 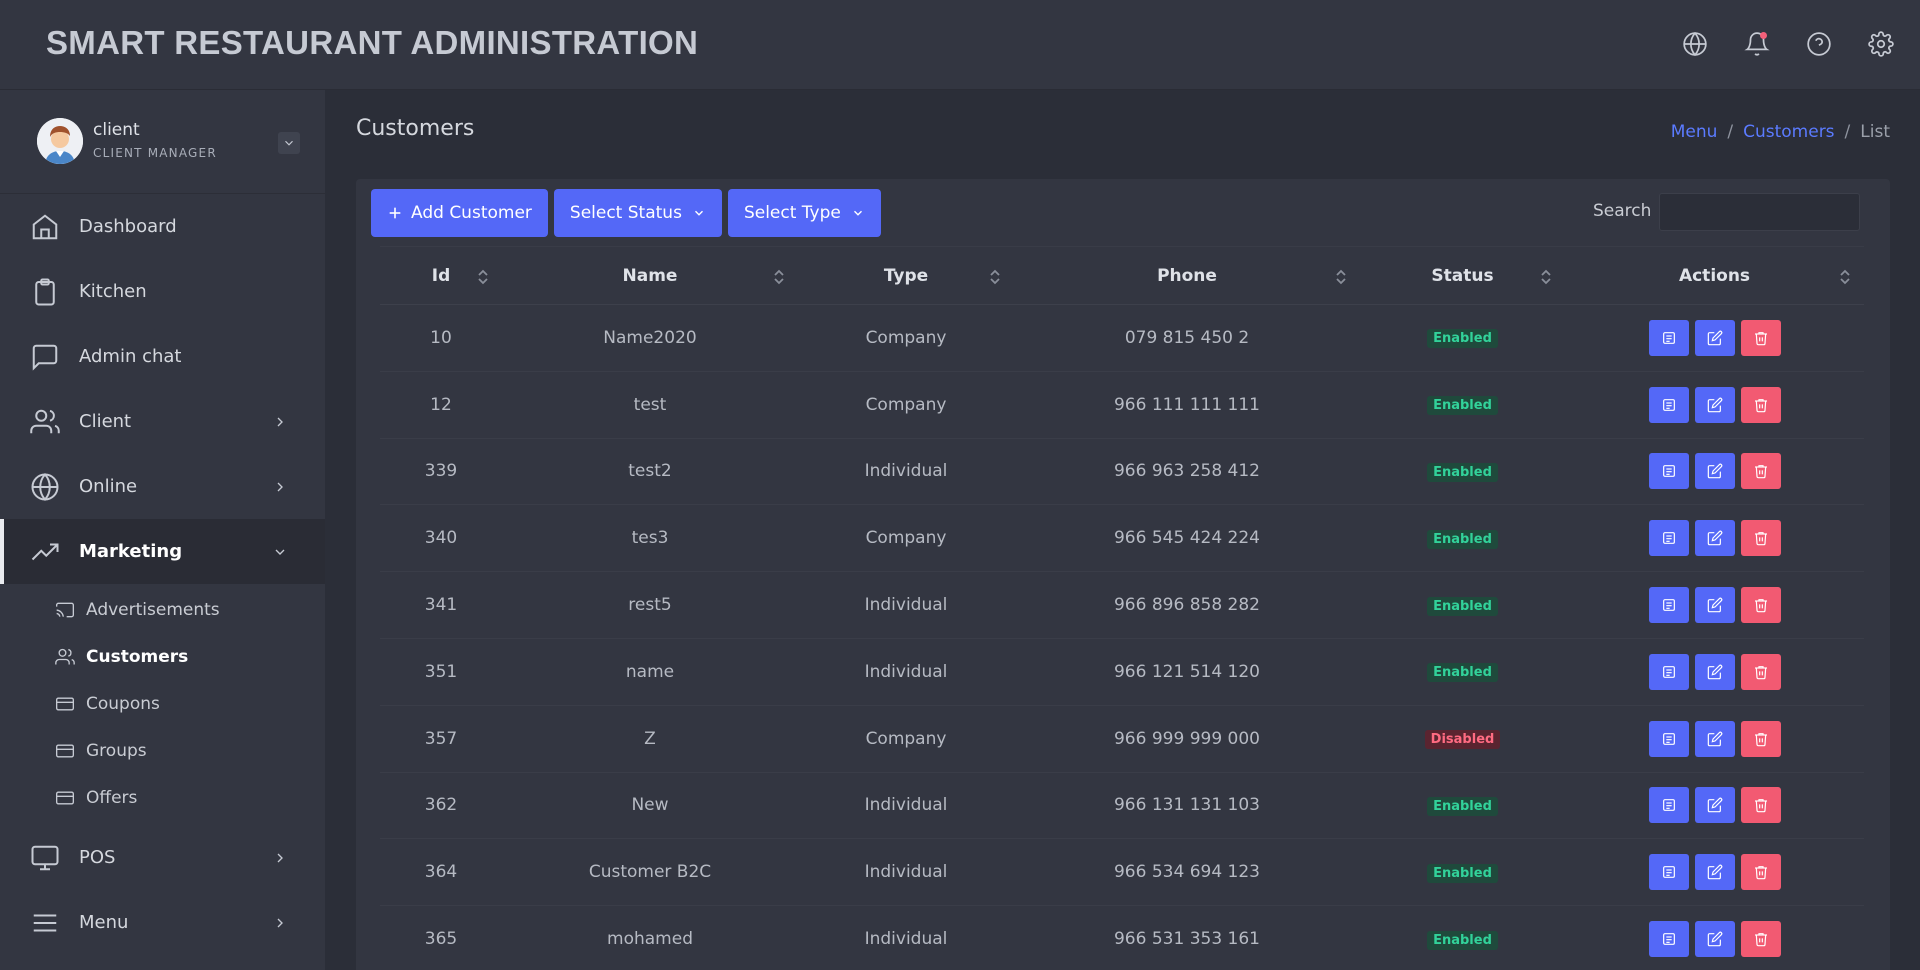 I want to click on select-status-dropdown: Select Status, so click(x=637, y=213).